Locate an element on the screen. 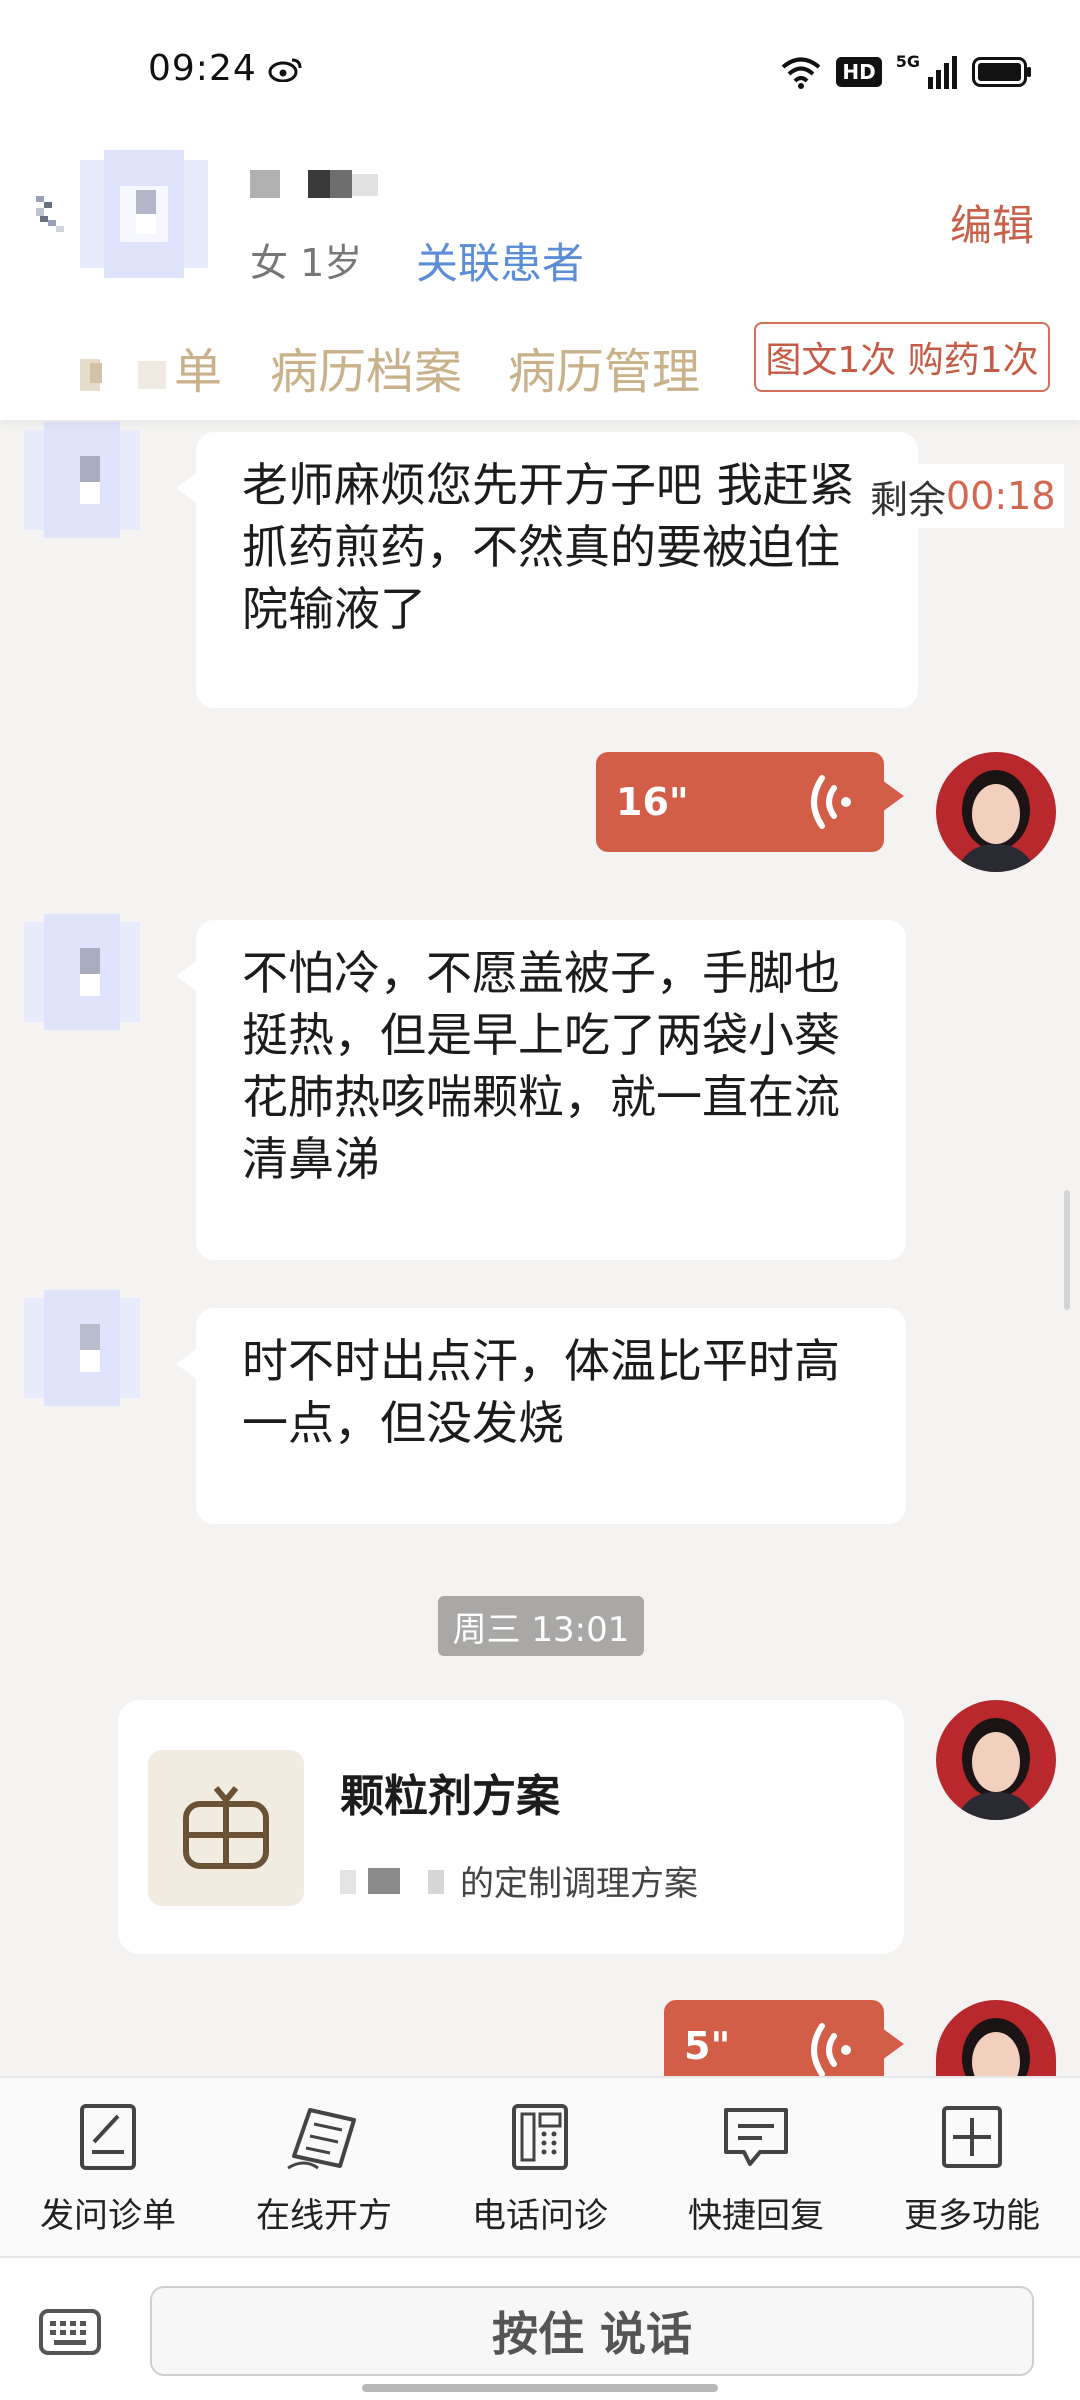 This screenshot has width=1080, height=2400. status-bar: 09:24 HD 5G is located at coordinates (540, 70).